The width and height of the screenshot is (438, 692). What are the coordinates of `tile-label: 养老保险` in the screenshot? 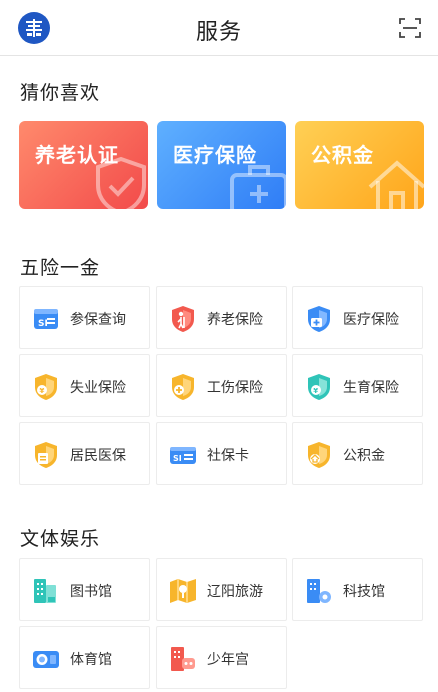 It's located at (235, 320).